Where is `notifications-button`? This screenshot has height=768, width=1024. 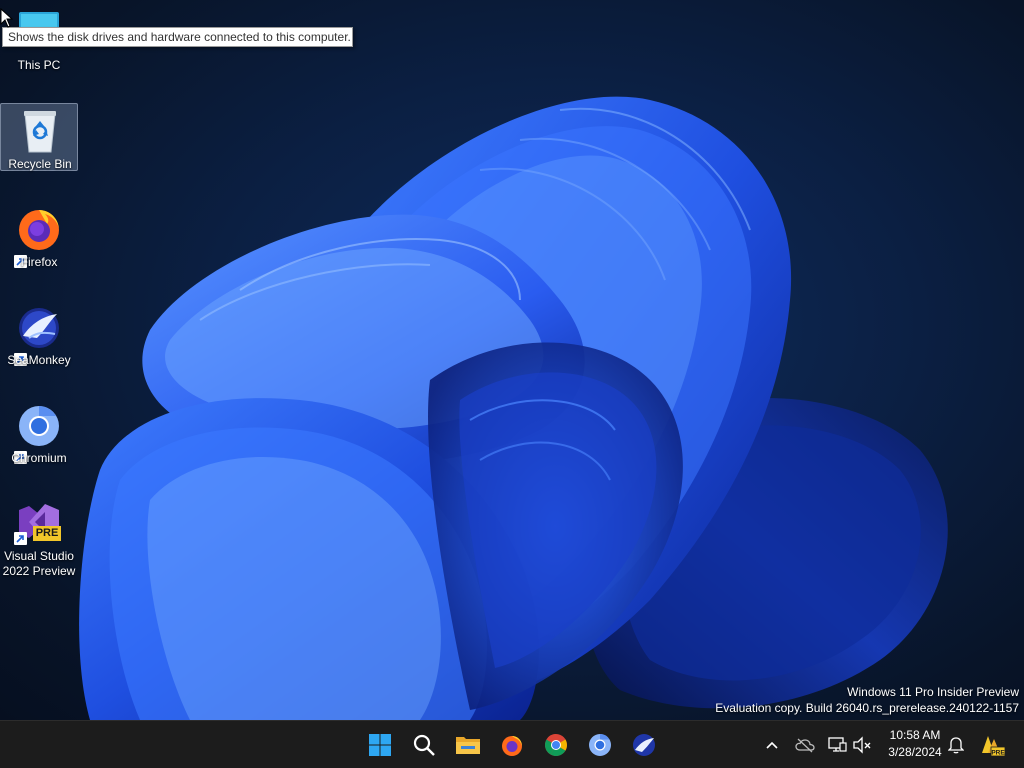
notifications-button is located at coordinates (956, 745).